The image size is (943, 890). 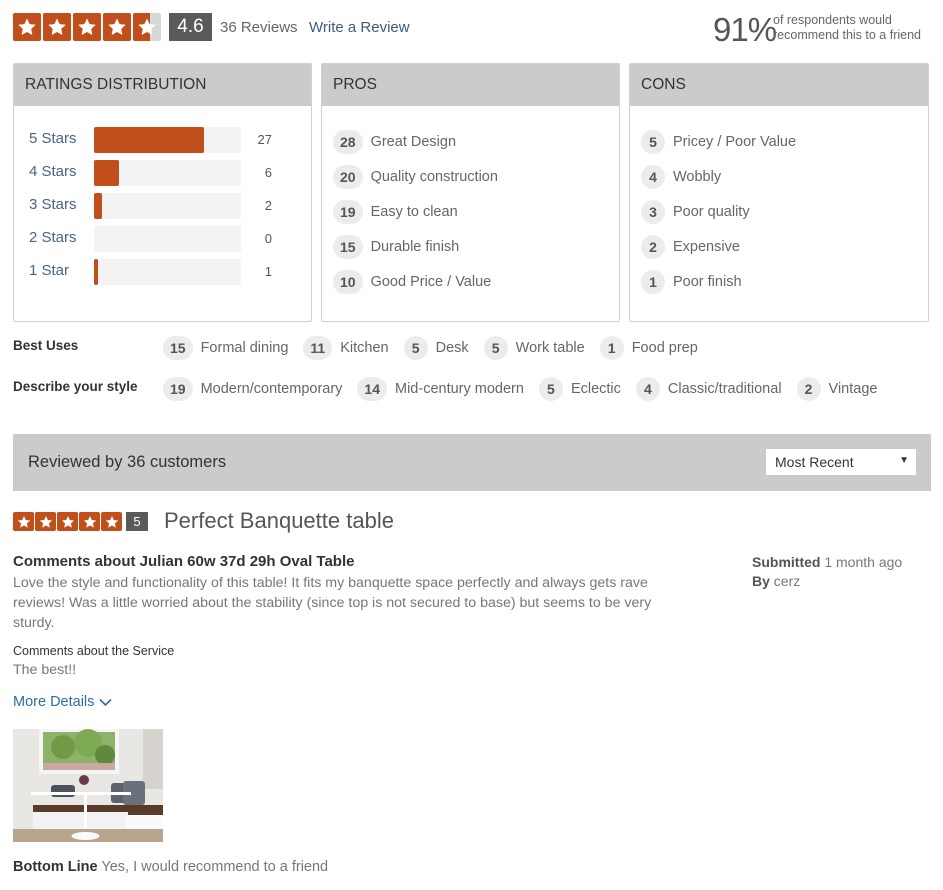 What do you see at coordinates (832, 20) in the screenshot?
I see `recommend-text-line1: of respondents would` at bounding box center [832, 20].